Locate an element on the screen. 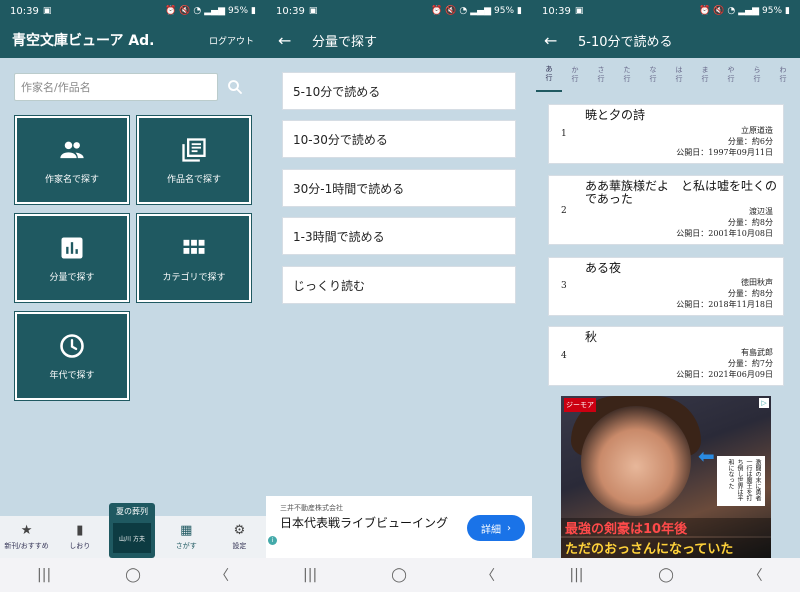 The width and height of the screenshot is (800, 592). tab-kana-ma: ま行 is located at coordinates (705, 75).